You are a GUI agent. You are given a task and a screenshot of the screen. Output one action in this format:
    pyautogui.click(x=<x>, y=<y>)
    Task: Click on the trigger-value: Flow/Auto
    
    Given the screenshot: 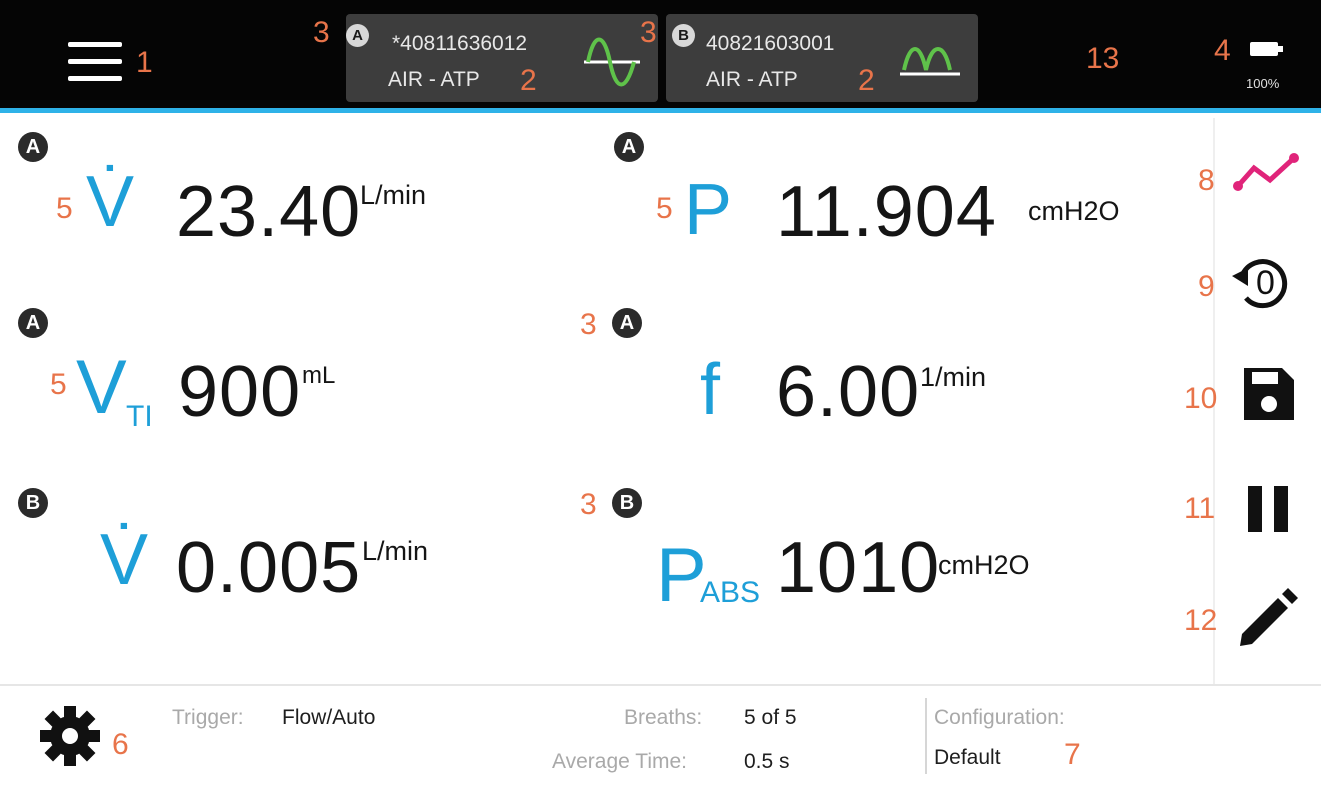 What is the action you would take?
    pyautogui.click(x=329, y=717)
    